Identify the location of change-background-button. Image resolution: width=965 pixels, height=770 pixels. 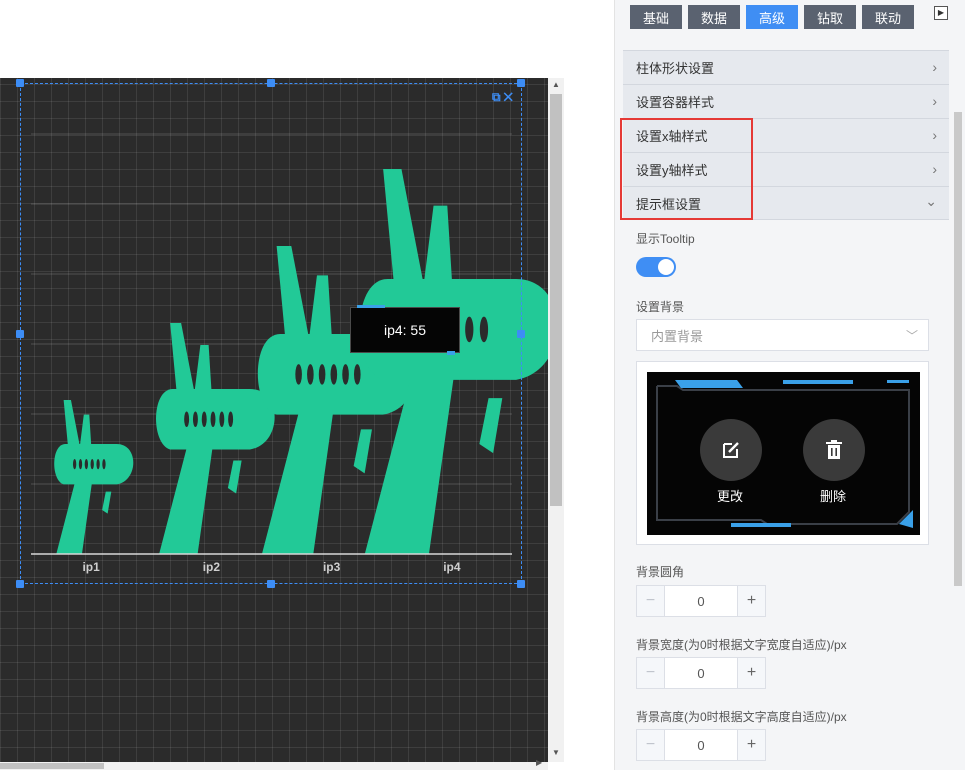
(731, 450).